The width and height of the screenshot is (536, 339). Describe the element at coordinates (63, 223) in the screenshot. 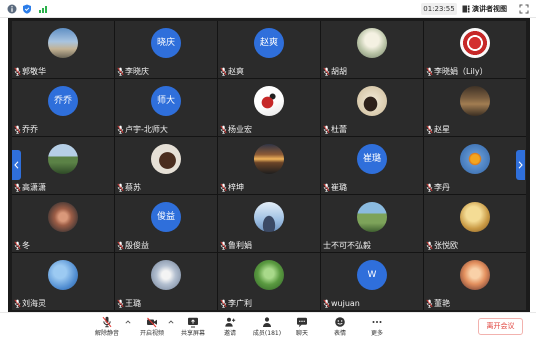

I see `participant-tile: 冬` at that location.